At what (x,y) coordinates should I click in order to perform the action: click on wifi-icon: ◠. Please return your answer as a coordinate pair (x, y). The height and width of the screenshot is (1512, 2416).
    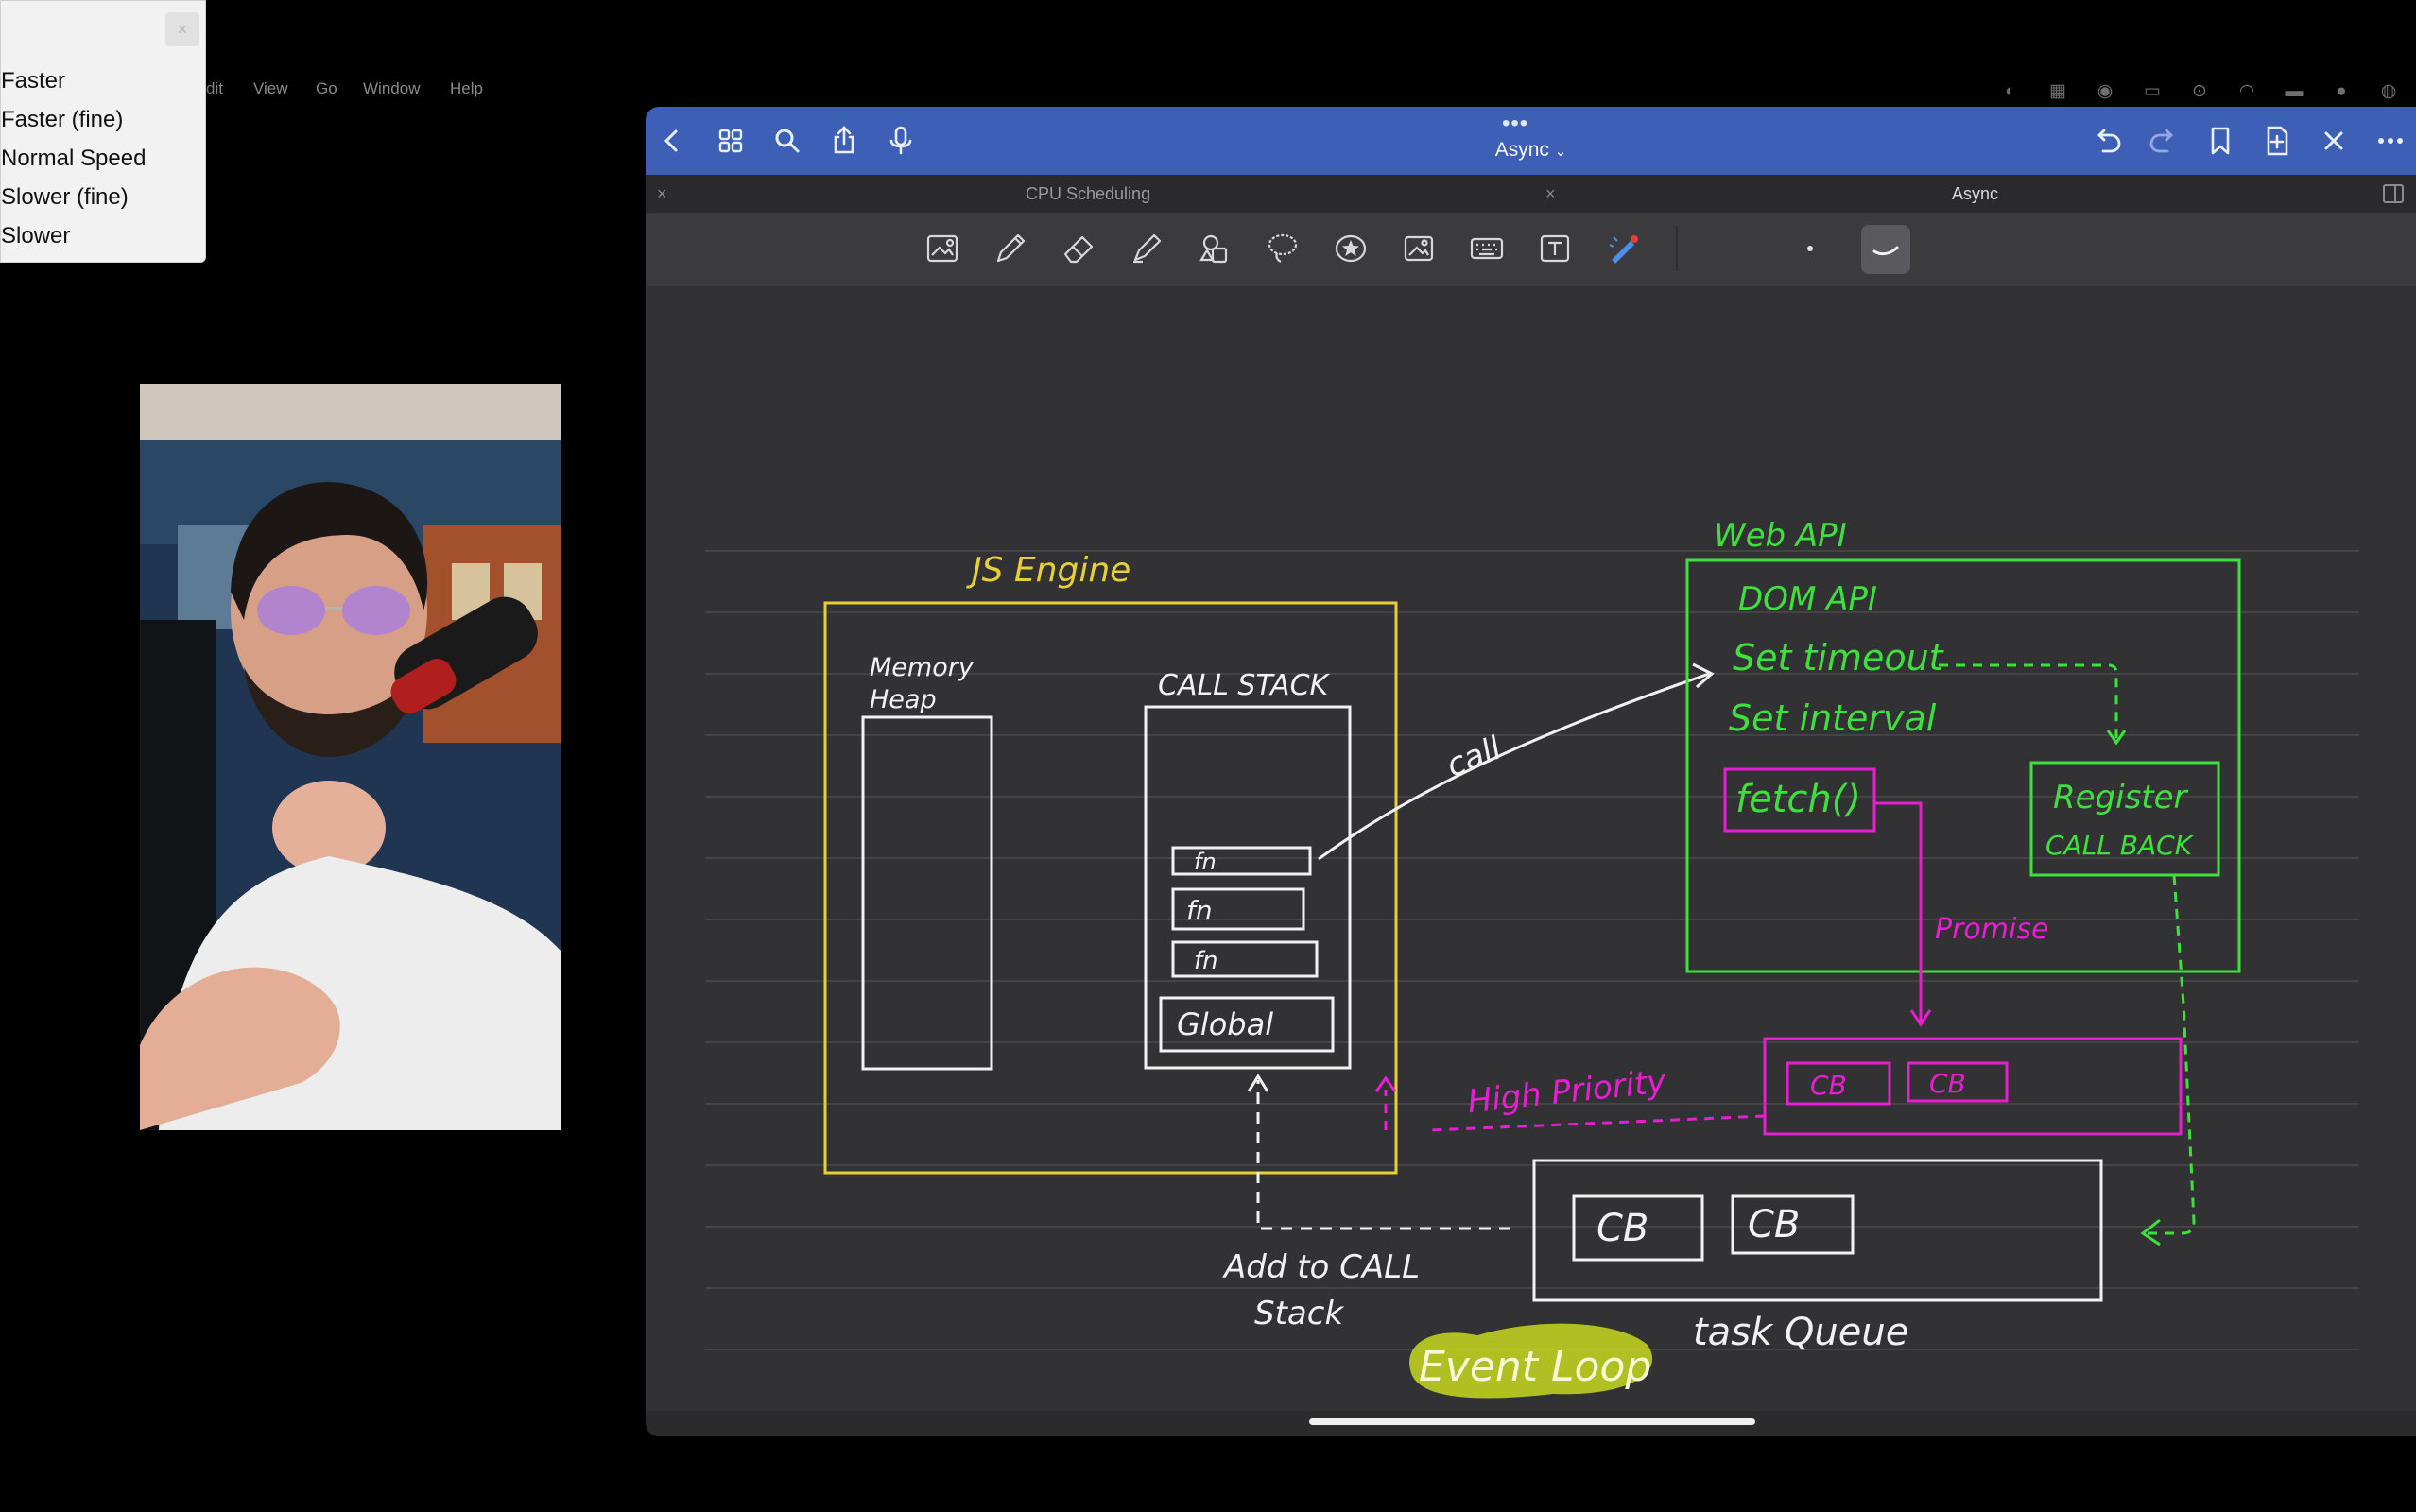
    Looking at the image, I should click on (2246, 91).